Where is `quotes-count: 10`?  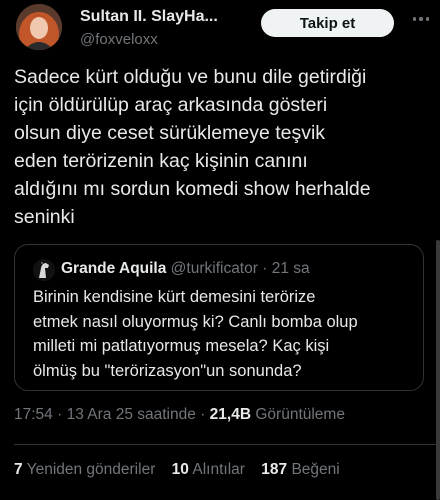
quotes-count: 10 is located at coordinates (180, 469).